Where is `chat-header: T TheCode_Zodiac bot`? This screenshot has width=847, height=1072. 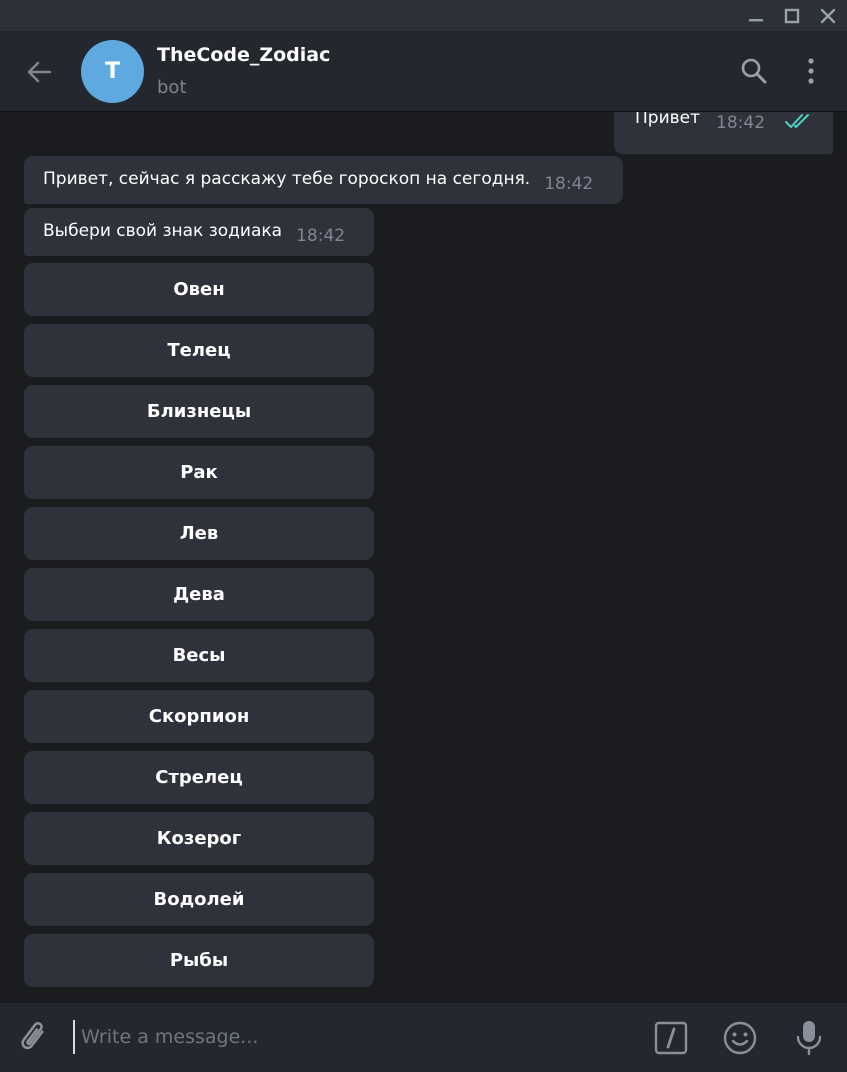 chat-header: T TheCode_Zodiac bot is located at coordinates (423, 71).